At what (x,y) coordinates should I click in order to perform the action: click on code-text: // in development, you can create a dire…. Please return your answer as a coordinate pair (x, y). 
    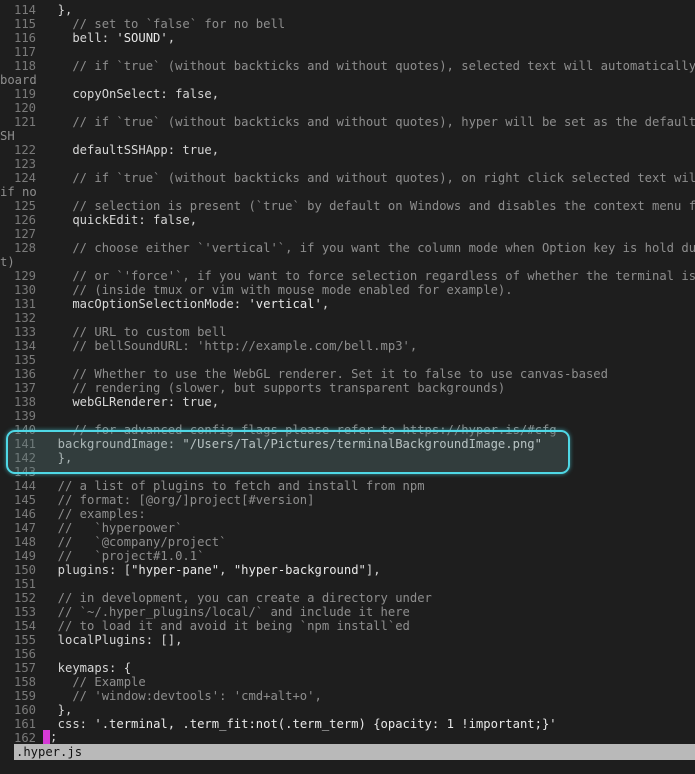
    Looking at the image, I should click on (237, 598).